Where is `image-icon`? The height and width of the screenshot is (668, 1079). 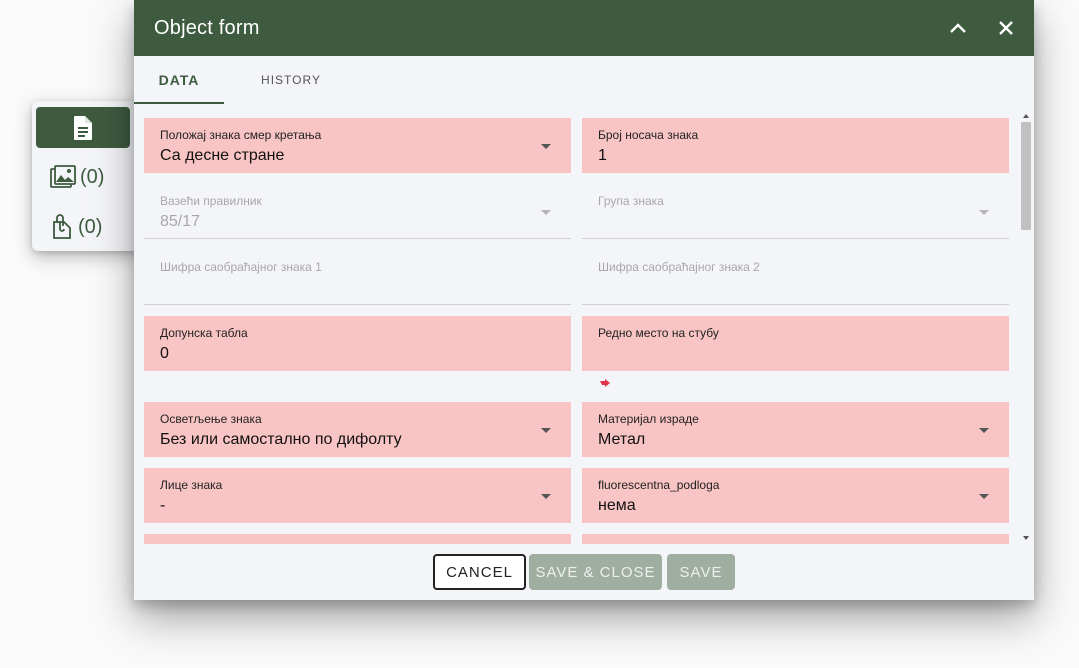 image-icon is located at coordinates (63, 176).